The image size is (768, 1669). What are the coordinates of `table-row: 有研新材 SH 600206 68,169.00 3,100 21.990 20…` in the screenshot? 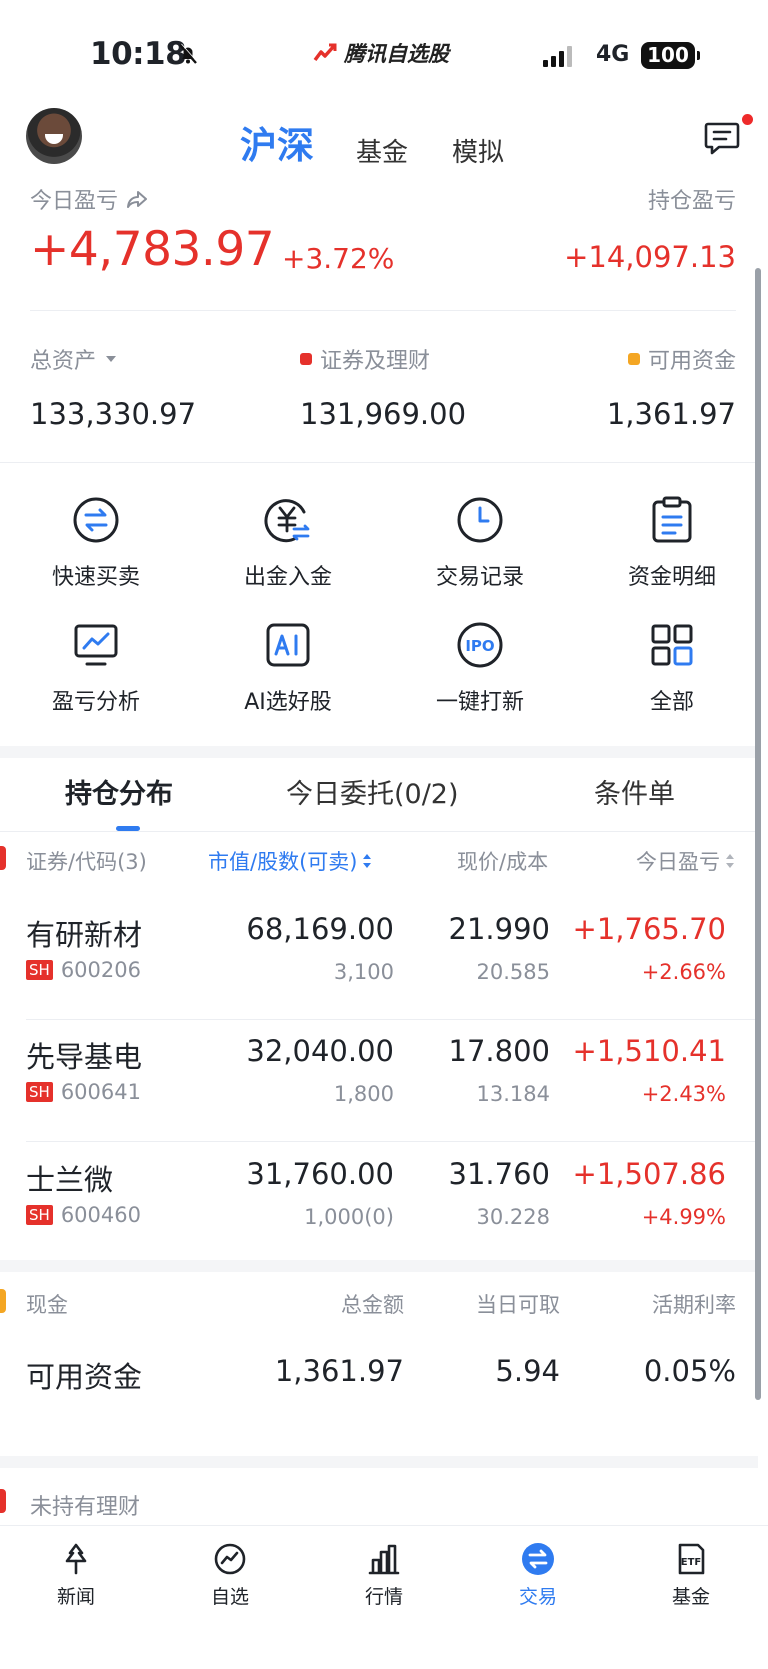 It's located at (379, 959).